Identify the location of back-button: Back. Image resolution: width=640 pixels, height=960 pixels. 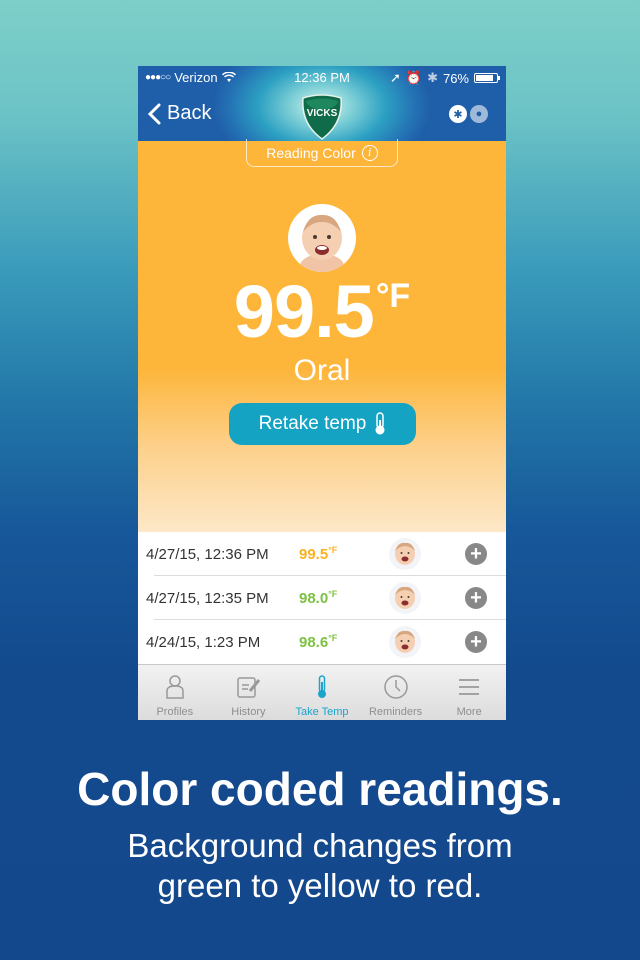
(179, 113).